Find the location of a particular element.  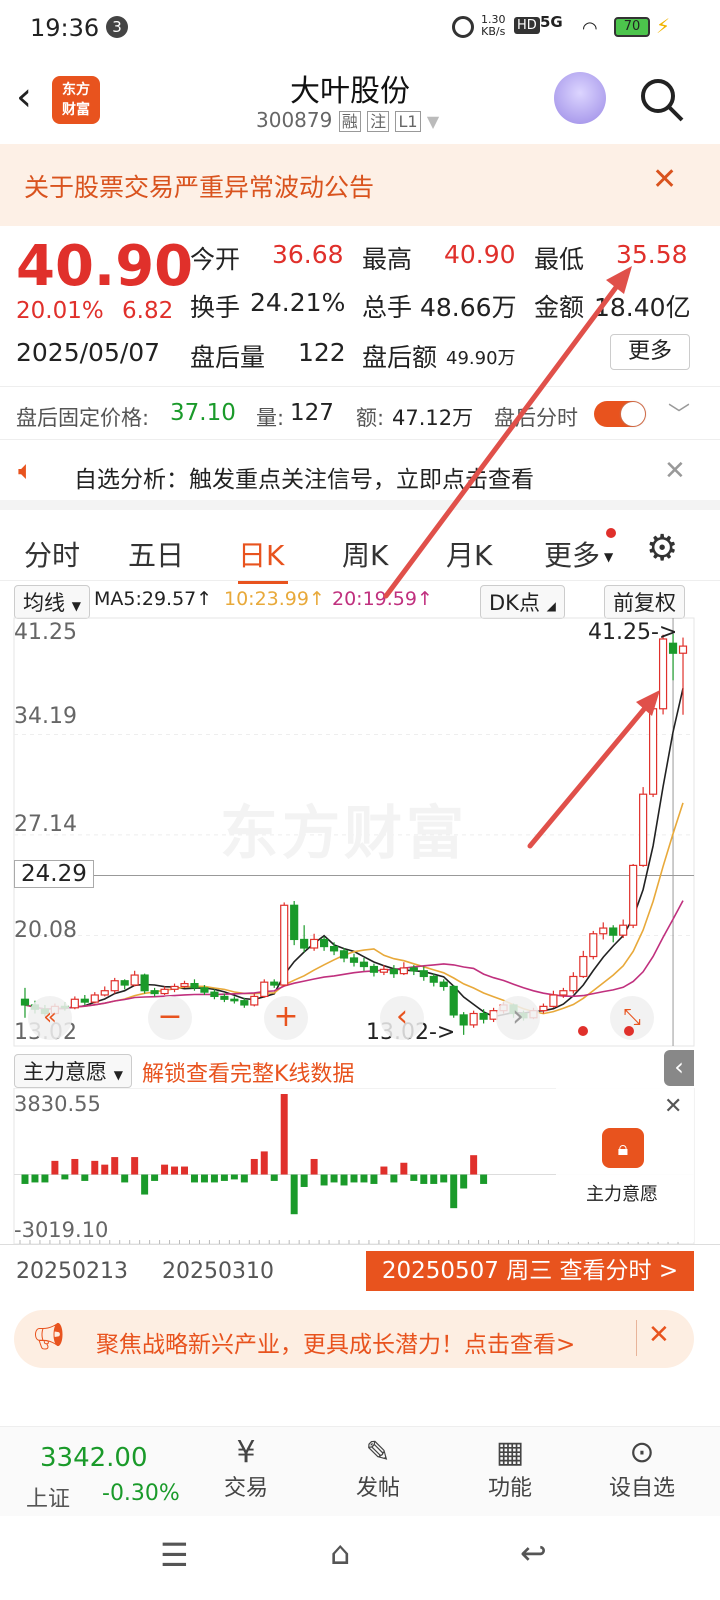

nav-functions: ▦ 功能 is located at coordinates (510, 1464).